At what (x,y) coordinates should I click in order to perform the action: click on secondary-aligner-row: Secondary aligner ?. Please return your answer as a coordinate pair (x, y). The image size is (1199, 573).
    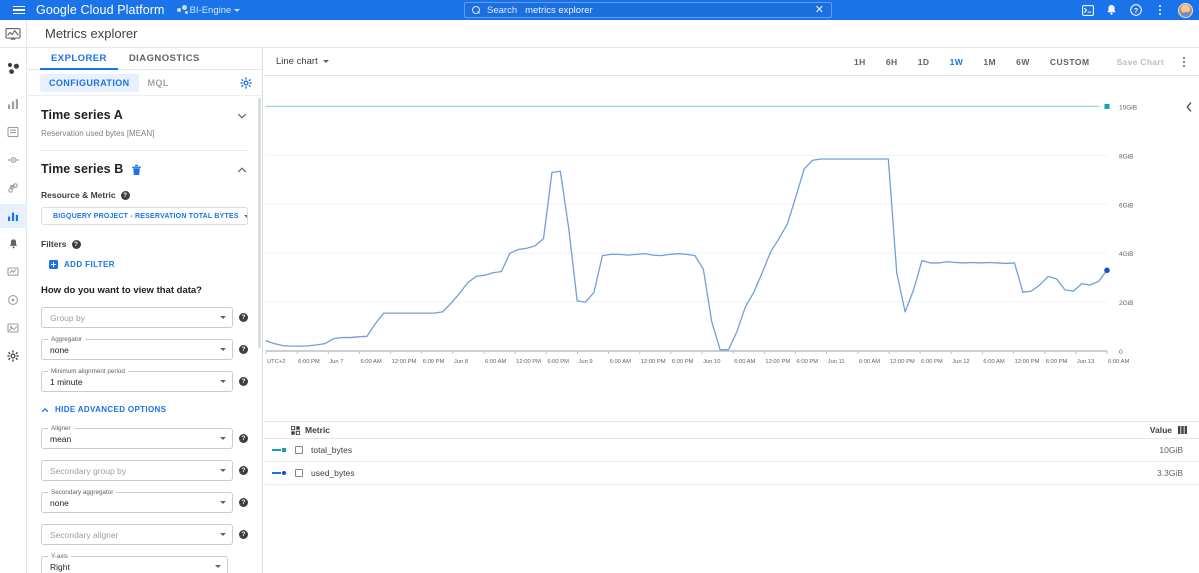
    Looking at the image, I should click on (144, 534).